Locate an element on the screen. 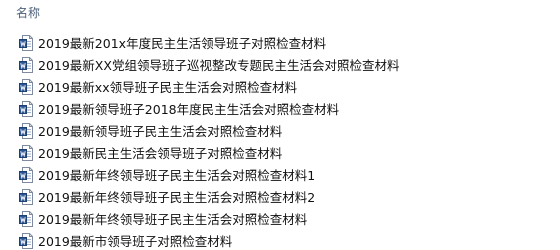 Image resolution: width=560 pixels, height=250 pixels. file-item: 2019最新领导班子2018年度民主生活会对照检查材料 is located at coordinates (280, 110).